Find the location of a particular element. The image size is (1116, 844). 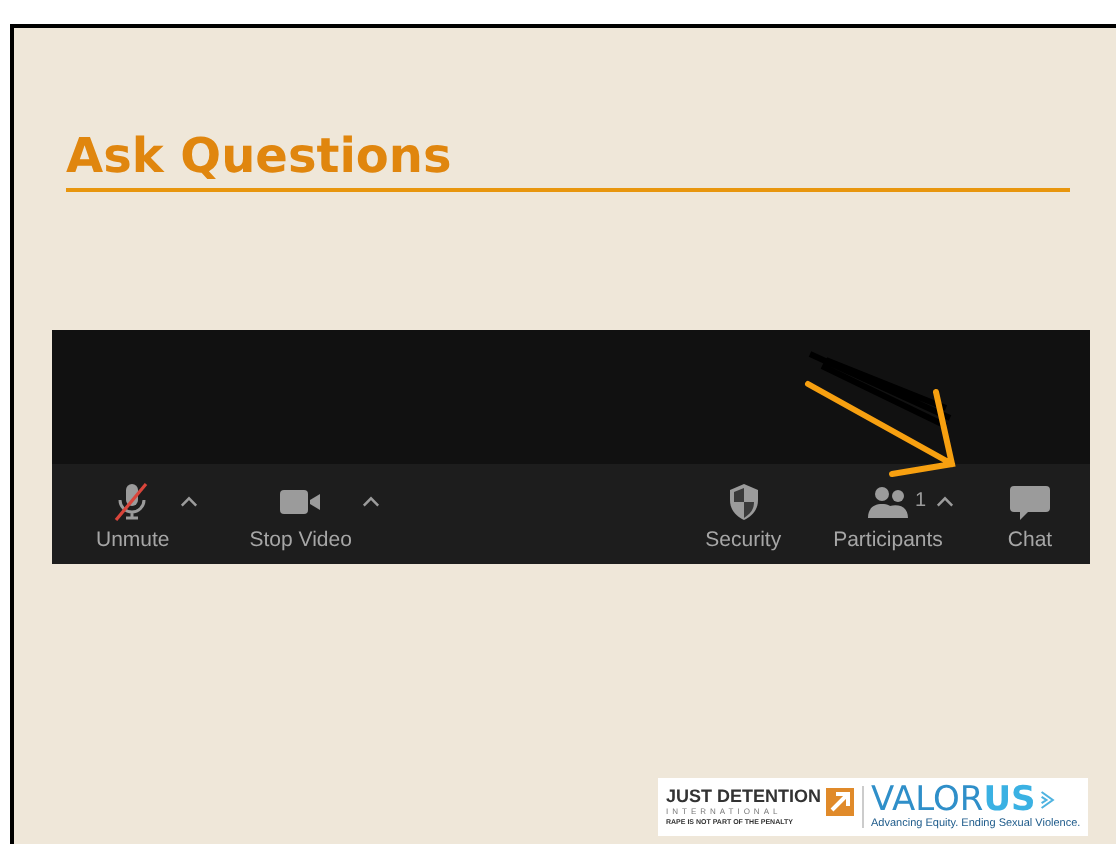

arrow-logo-icon is located at coordinates (839, 802).